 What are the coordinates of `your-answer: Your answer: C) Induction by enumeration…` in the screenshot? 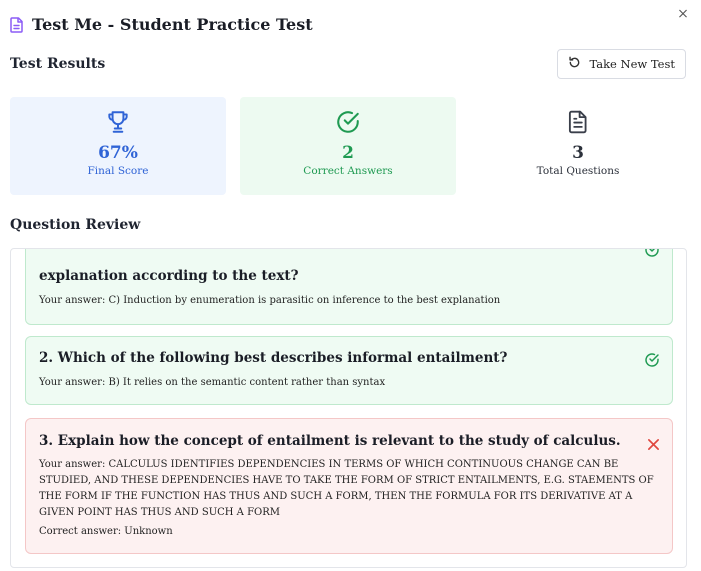 It's located at (270, 300).